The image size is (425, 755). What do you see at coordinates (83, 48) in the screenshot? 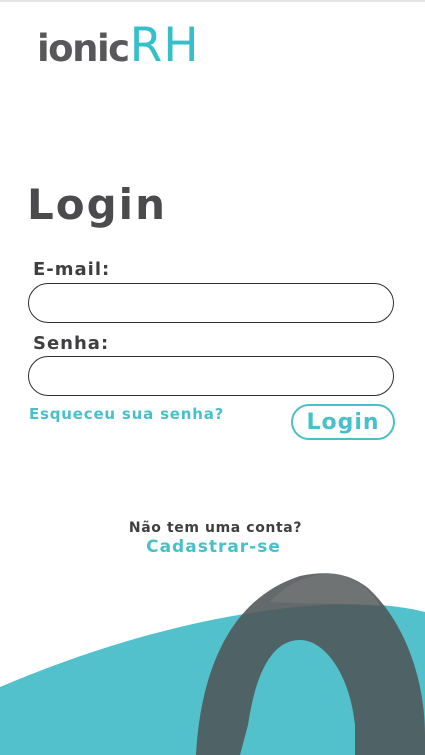
I see `logo-text-ionic: ionic` at bounding box center [83, 48].